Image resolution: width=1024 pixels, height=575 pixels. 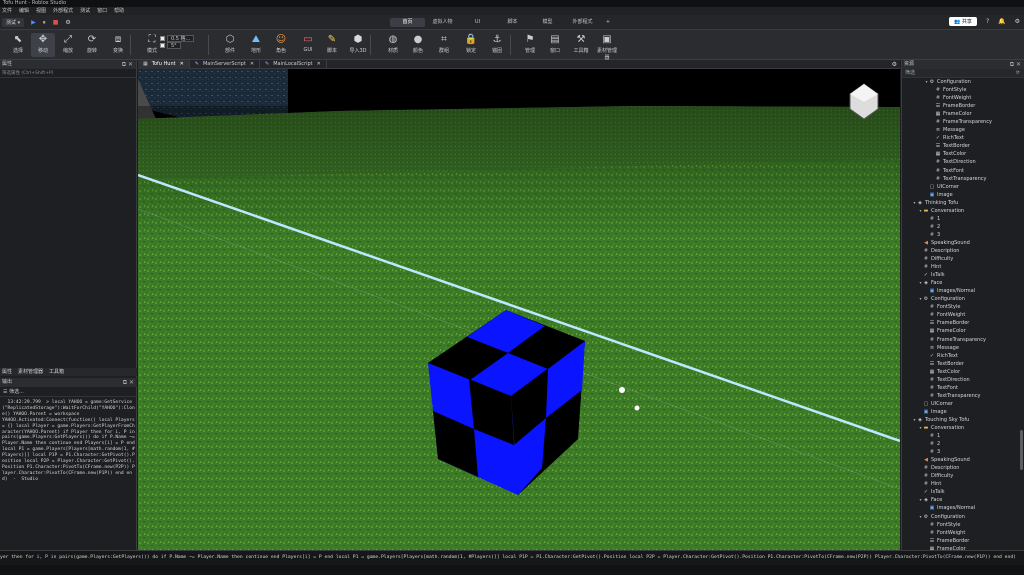 What do you see at coordinates (963, 179) in the screenshot?
I see `explorer-tree-item: # TextTransparency` at bounding box center [963, 179].